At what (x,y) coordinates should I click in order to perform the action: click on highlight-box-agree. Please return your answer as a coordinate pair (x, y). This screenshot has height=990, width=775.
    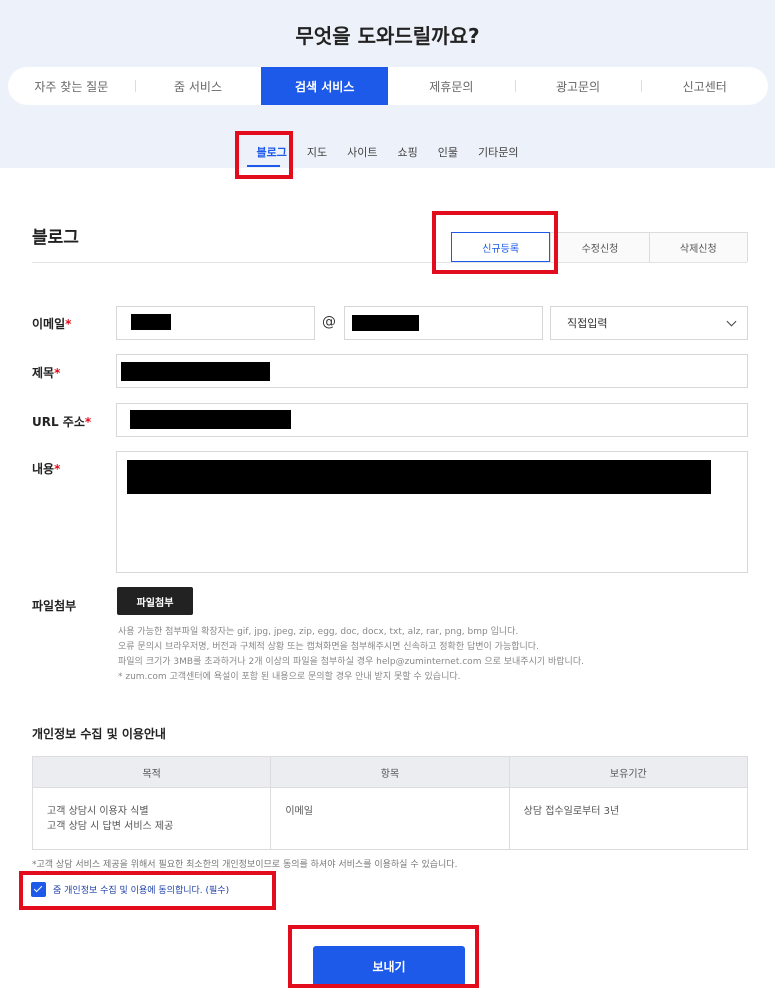
    Looking at the image, I should click on (147, 890).